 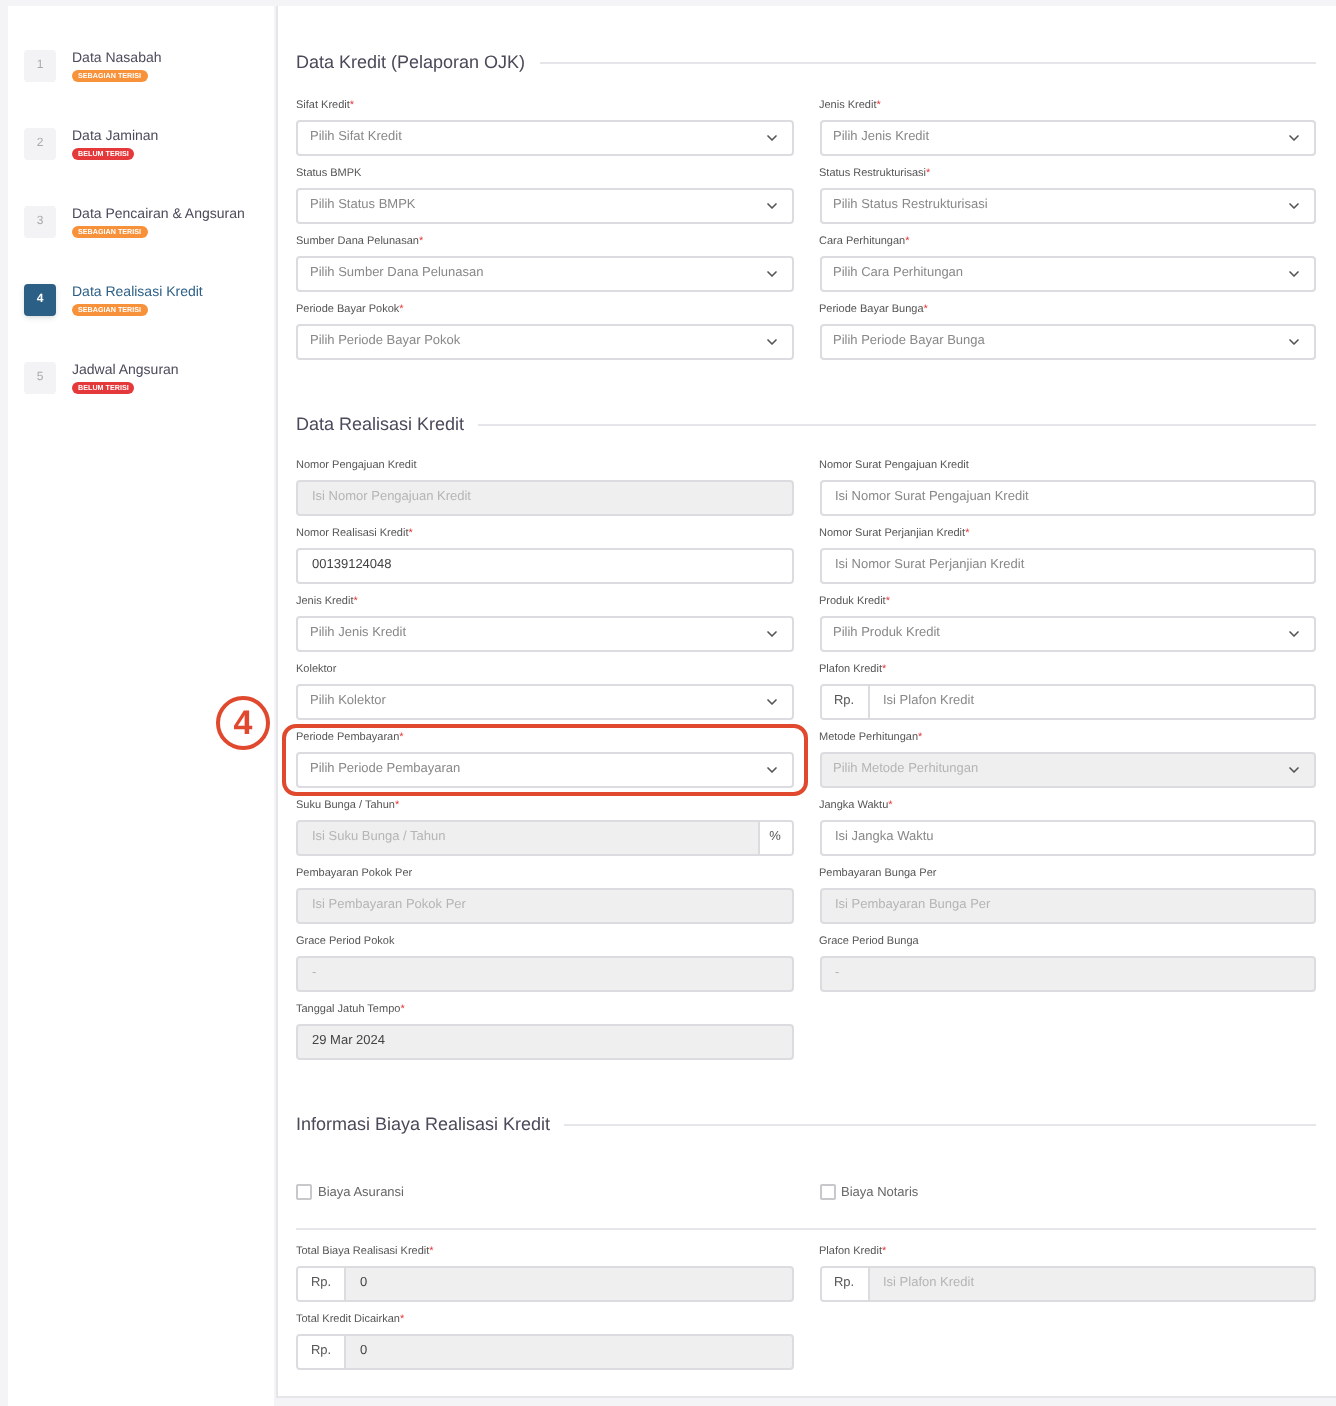 I want to click on section-title: Informasi Biaya Realisasi Kredit, so click(x=423, y=1125).